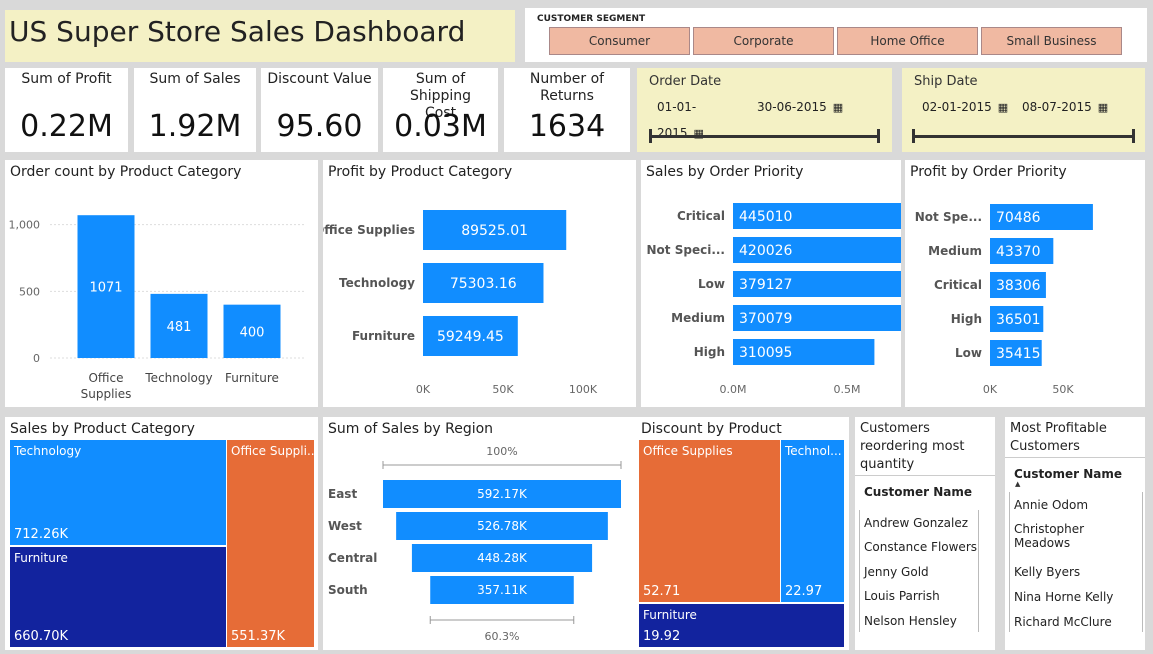 This screenshot has width=1153, height=654. Describe the element at coordinates (1018, 320) in the screenshot. I see `data-label: 36501` at that location.